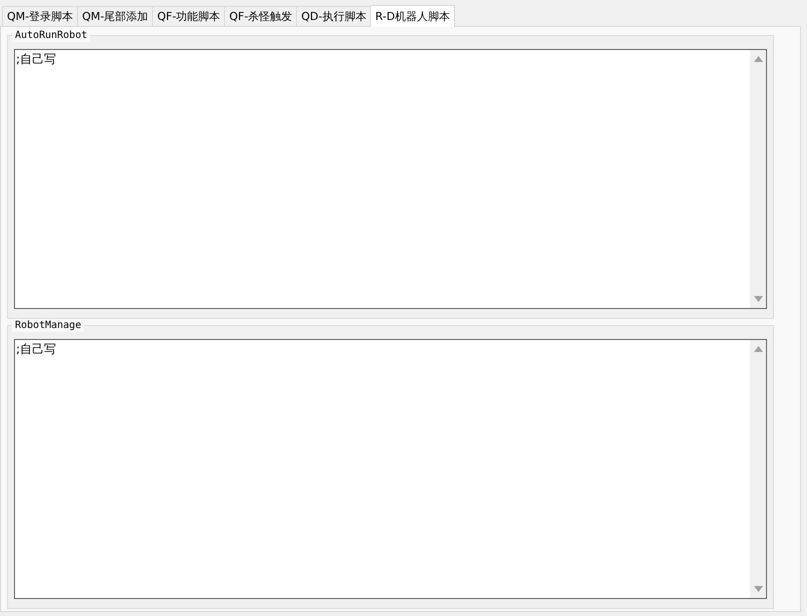 This screenshot has width=807, height=616. I want to click on tab: QM-登录脚本, so click(40, 16).